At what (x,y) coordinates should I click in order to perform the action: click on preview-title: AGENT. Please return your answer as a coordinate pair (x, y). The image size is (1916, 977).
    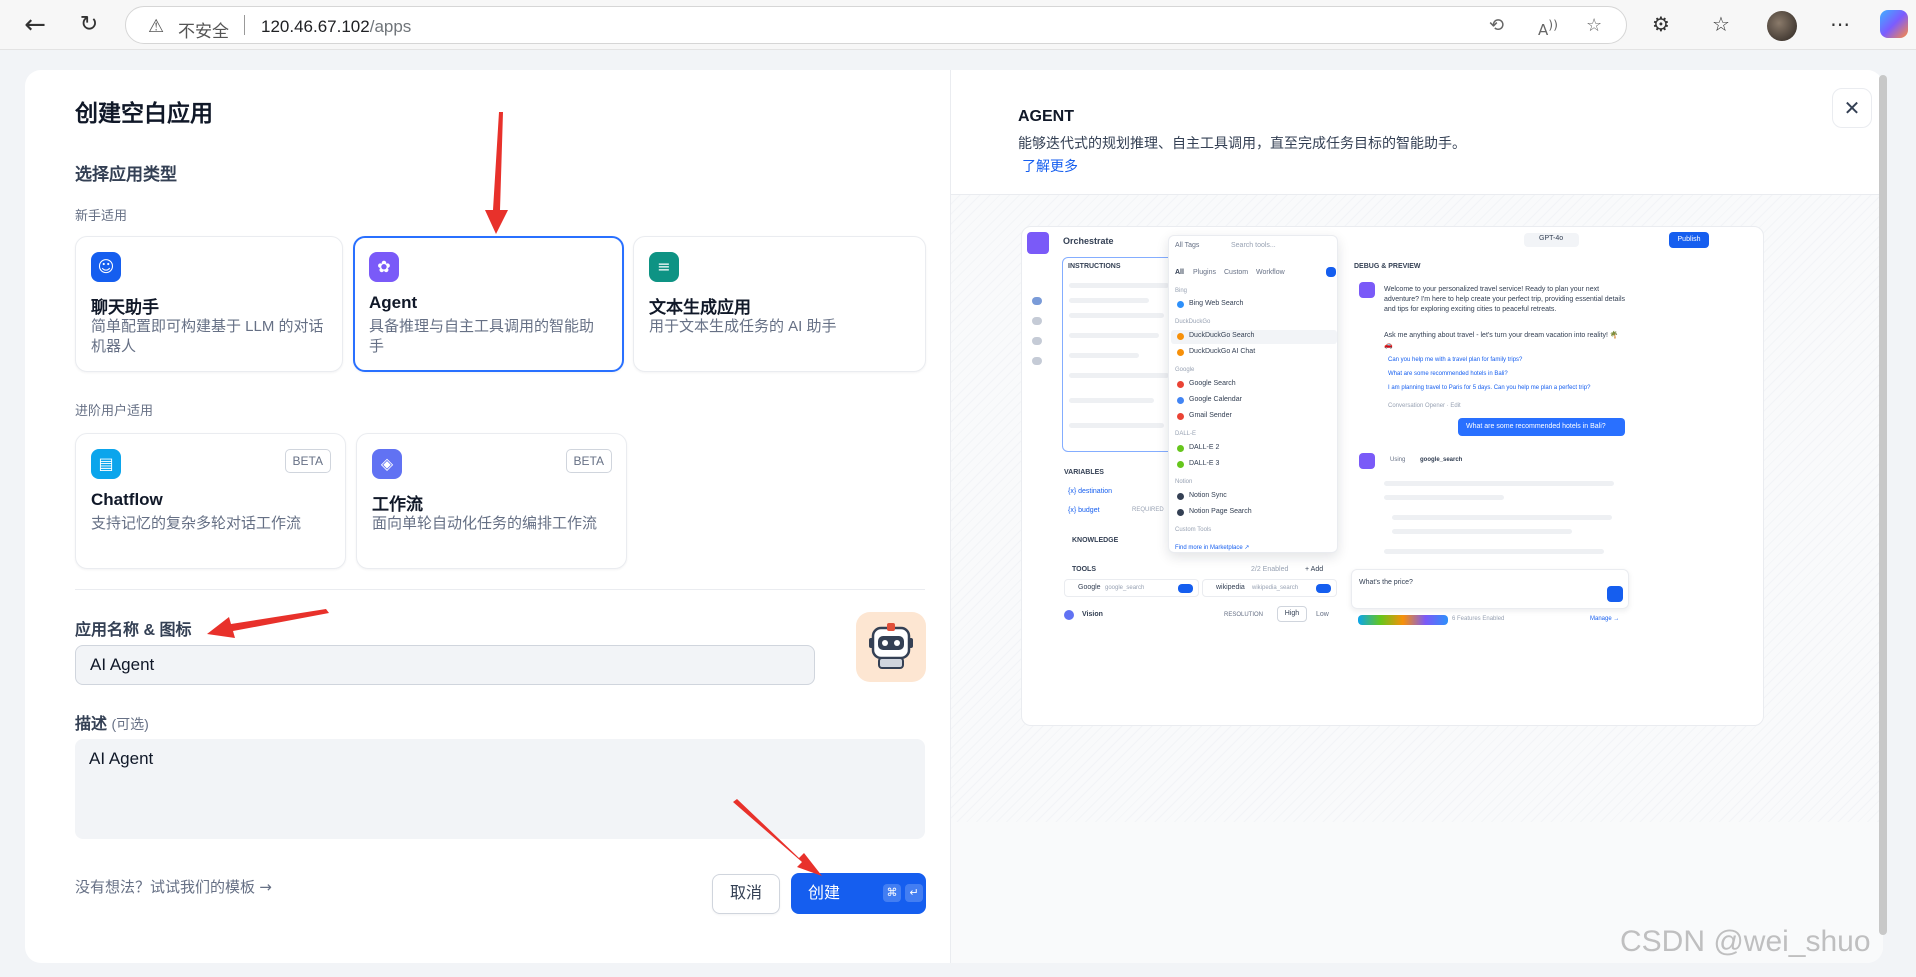
    Looking at the image, I should click on (1046, 116).